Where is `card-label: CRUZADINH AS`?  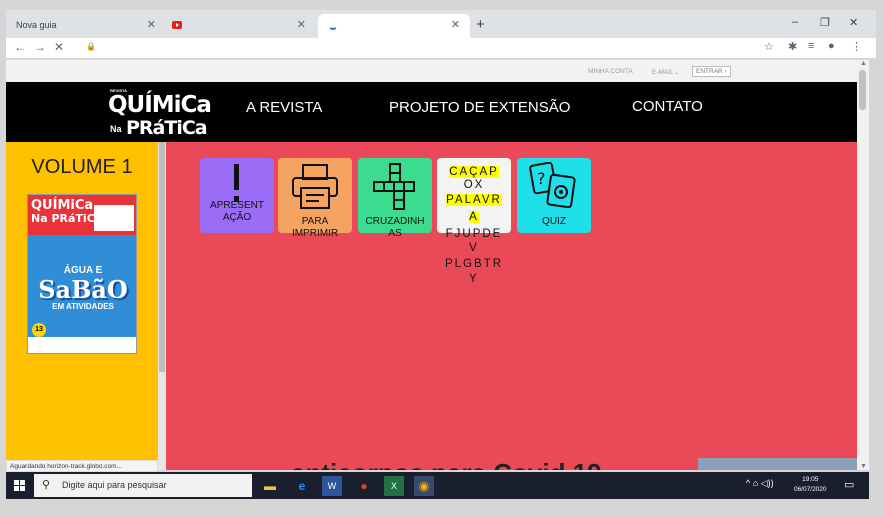 card-label: CRUZADINH AS is located at coordinates (395, 228).